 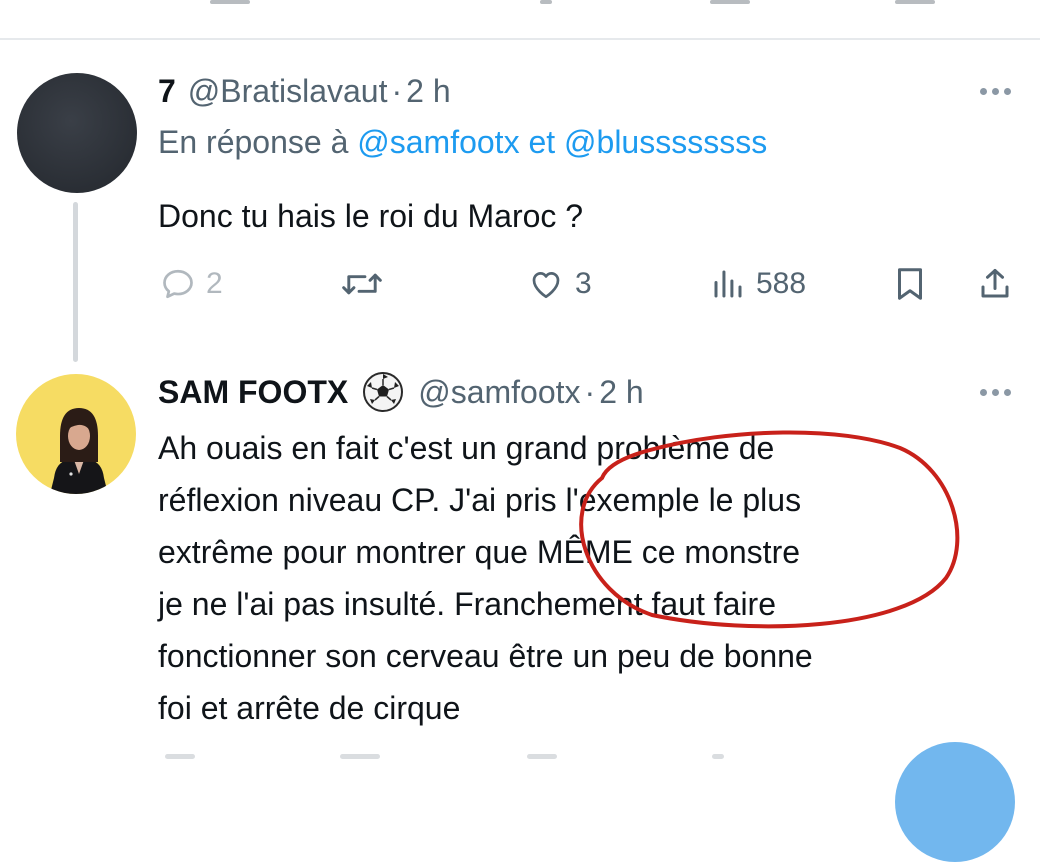 I want to click on handle: @samfootx, so click(x=499, y=392).